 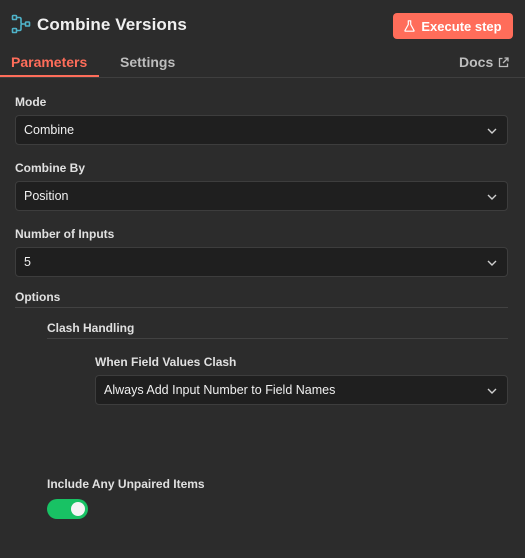 What do you see at coordinates (261, 196) in the screenshot?
I see `combine-by-select: Position` at bounding box center [261, 196].